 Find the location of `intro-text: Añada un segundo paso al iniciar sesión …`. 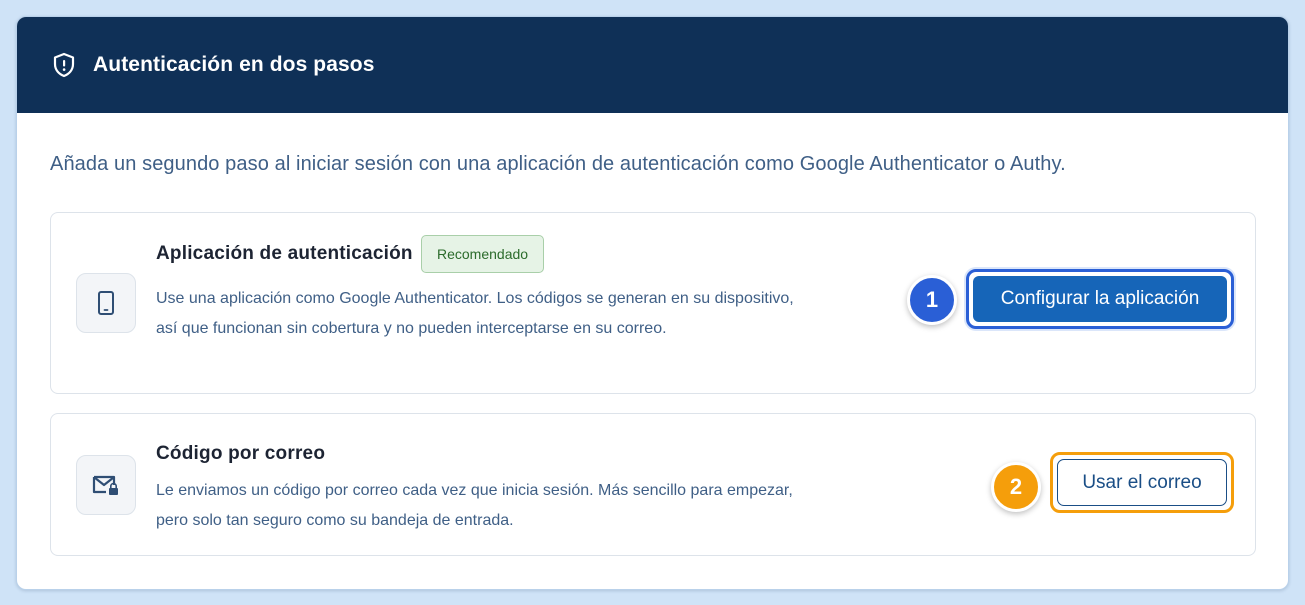

intro-text: Añada un segundo paso al iniciar sesión … is located at coordinates (558, 164).